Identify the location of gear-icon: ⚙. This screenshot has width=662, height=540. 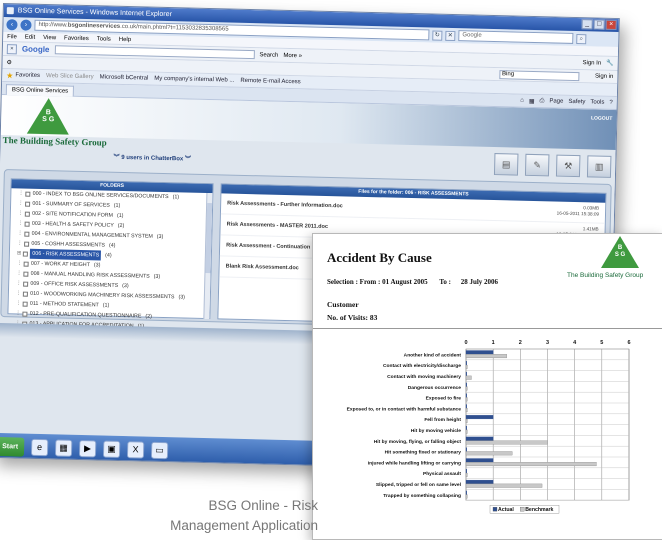
(9, 62).